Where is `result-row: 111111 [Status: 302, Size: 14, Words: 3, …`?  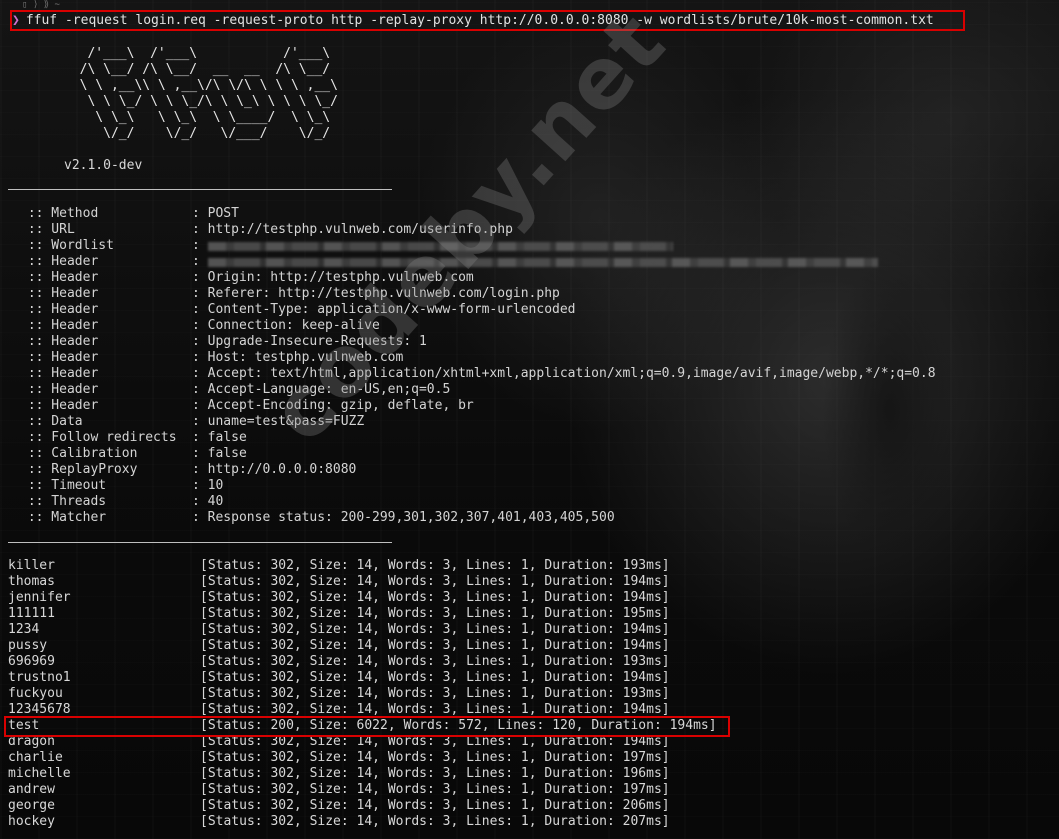
result-row: 111111 [Status: 302, Size: 14, Words: 3, … is located at coordinates (362, 614).